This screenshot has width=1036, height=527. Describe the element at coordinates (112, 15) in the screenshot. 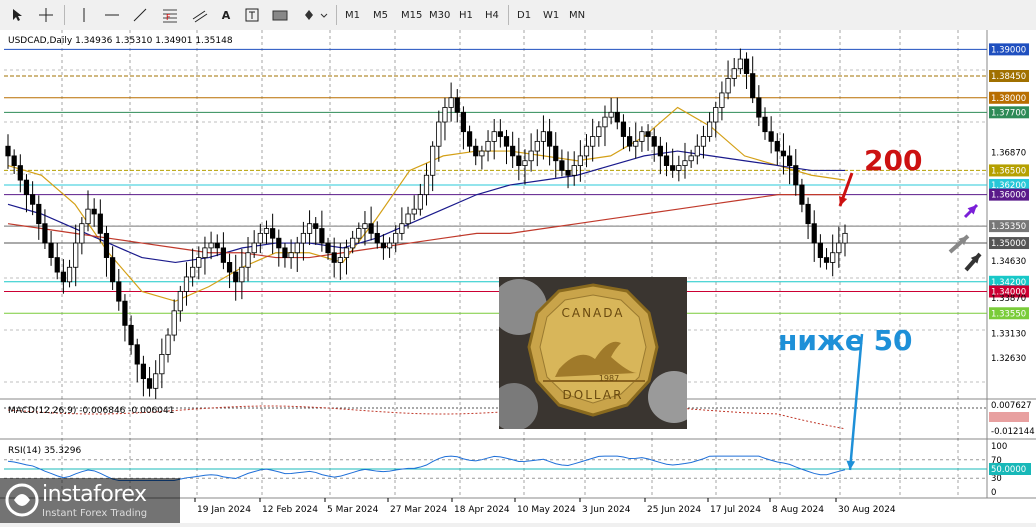

I see `horizontal-line-icon` at that location.